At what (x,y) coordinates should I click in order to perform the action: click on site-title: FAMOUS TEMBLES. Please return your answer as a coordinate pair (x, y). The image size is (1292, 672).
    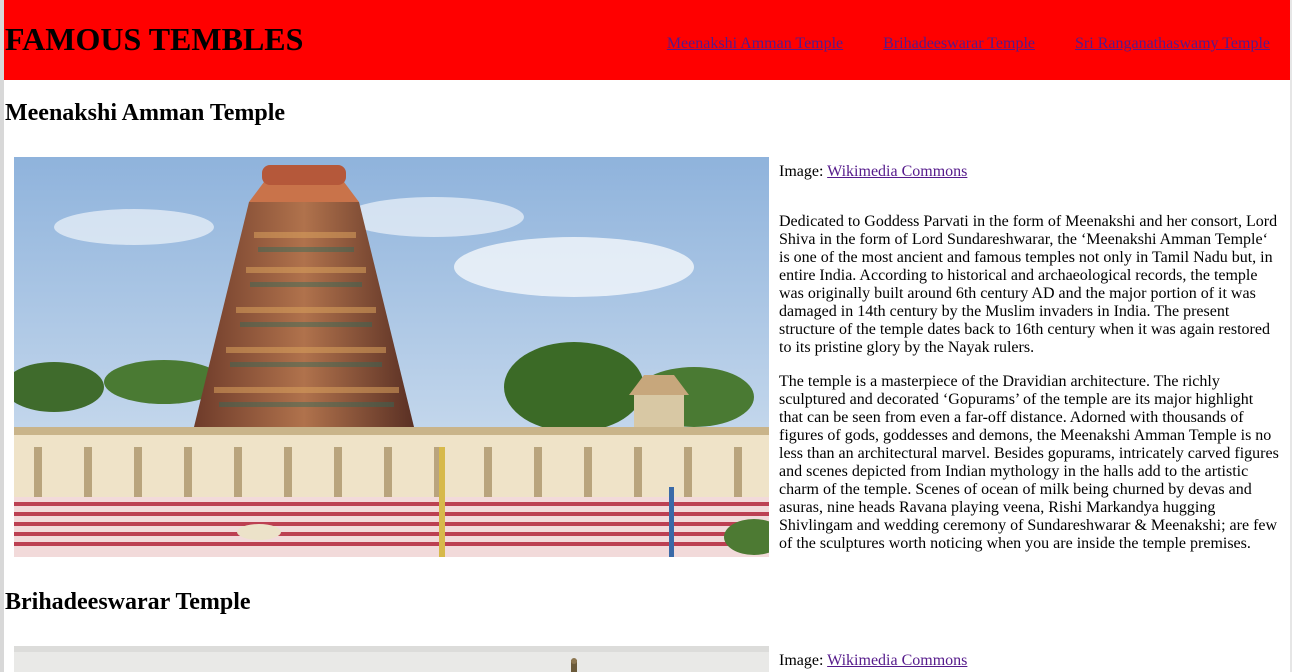
    Looking at the image, I should click on (154, 39).